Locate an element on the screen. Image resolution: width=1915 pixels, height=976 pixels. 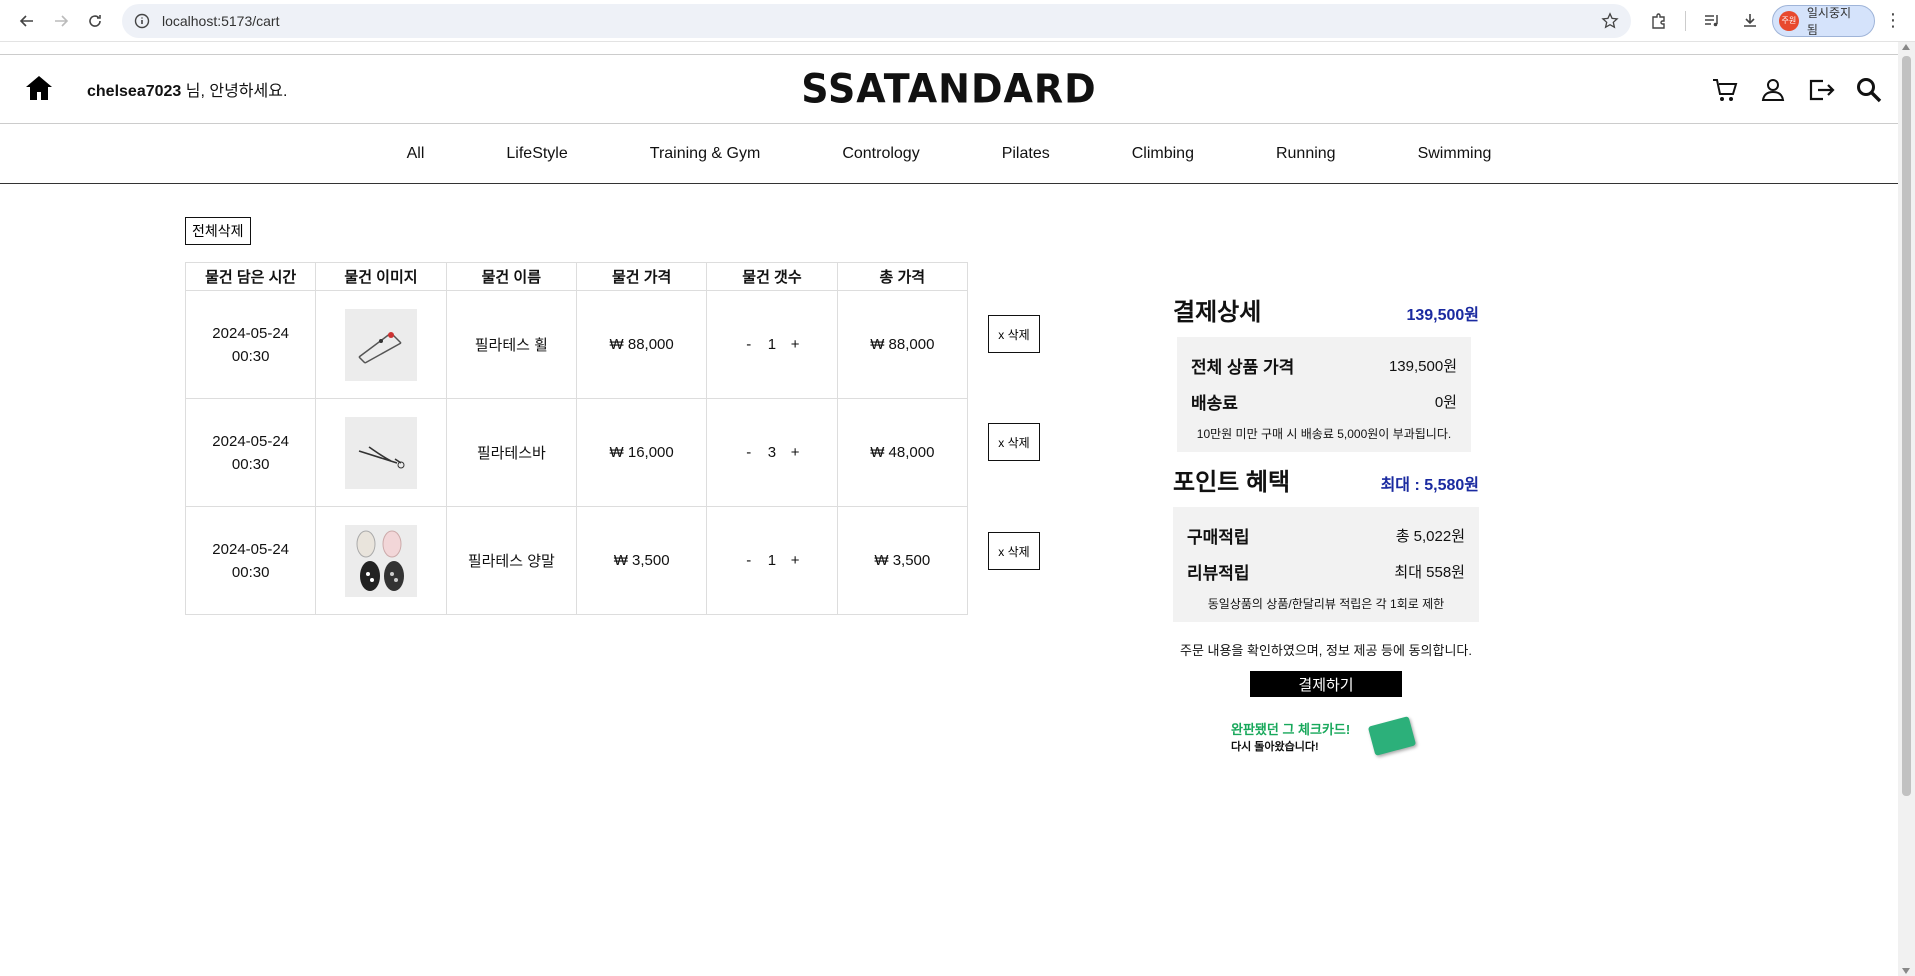
media-button is located at coordinates (1712, 21).